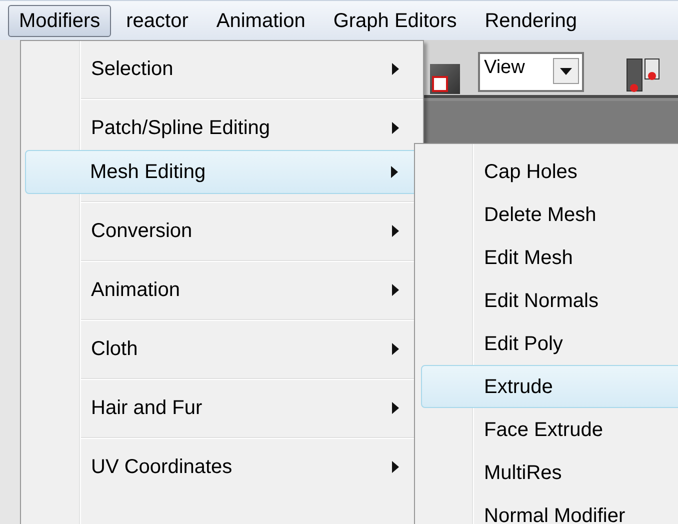 This screenshot has width=678, height=524. Describe the element at coordinates (531, 20) in the screenshot. I see `menu-bar-item: Rendering` at that location.